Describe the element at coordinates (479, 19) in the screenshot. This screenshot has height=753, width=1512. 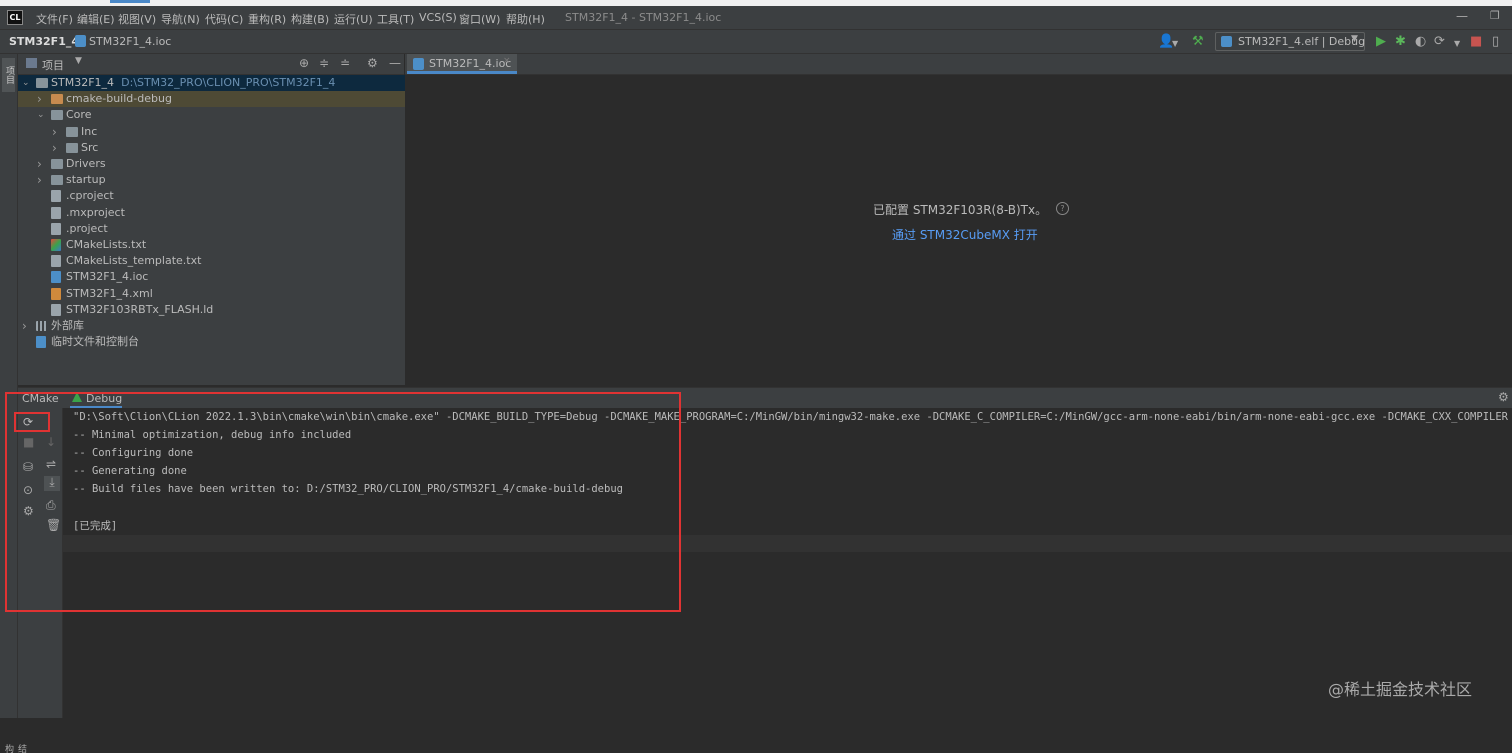
I see `menu-window: 窗口(W)` at that location.